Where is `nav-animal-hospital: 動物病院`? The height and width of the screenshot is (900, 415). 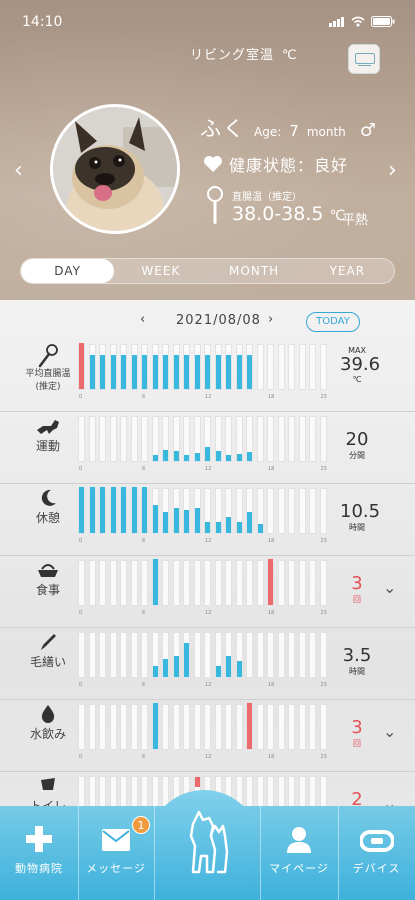
nav-animal-hospital: 動物病院 is located at coordinates (39, 853).